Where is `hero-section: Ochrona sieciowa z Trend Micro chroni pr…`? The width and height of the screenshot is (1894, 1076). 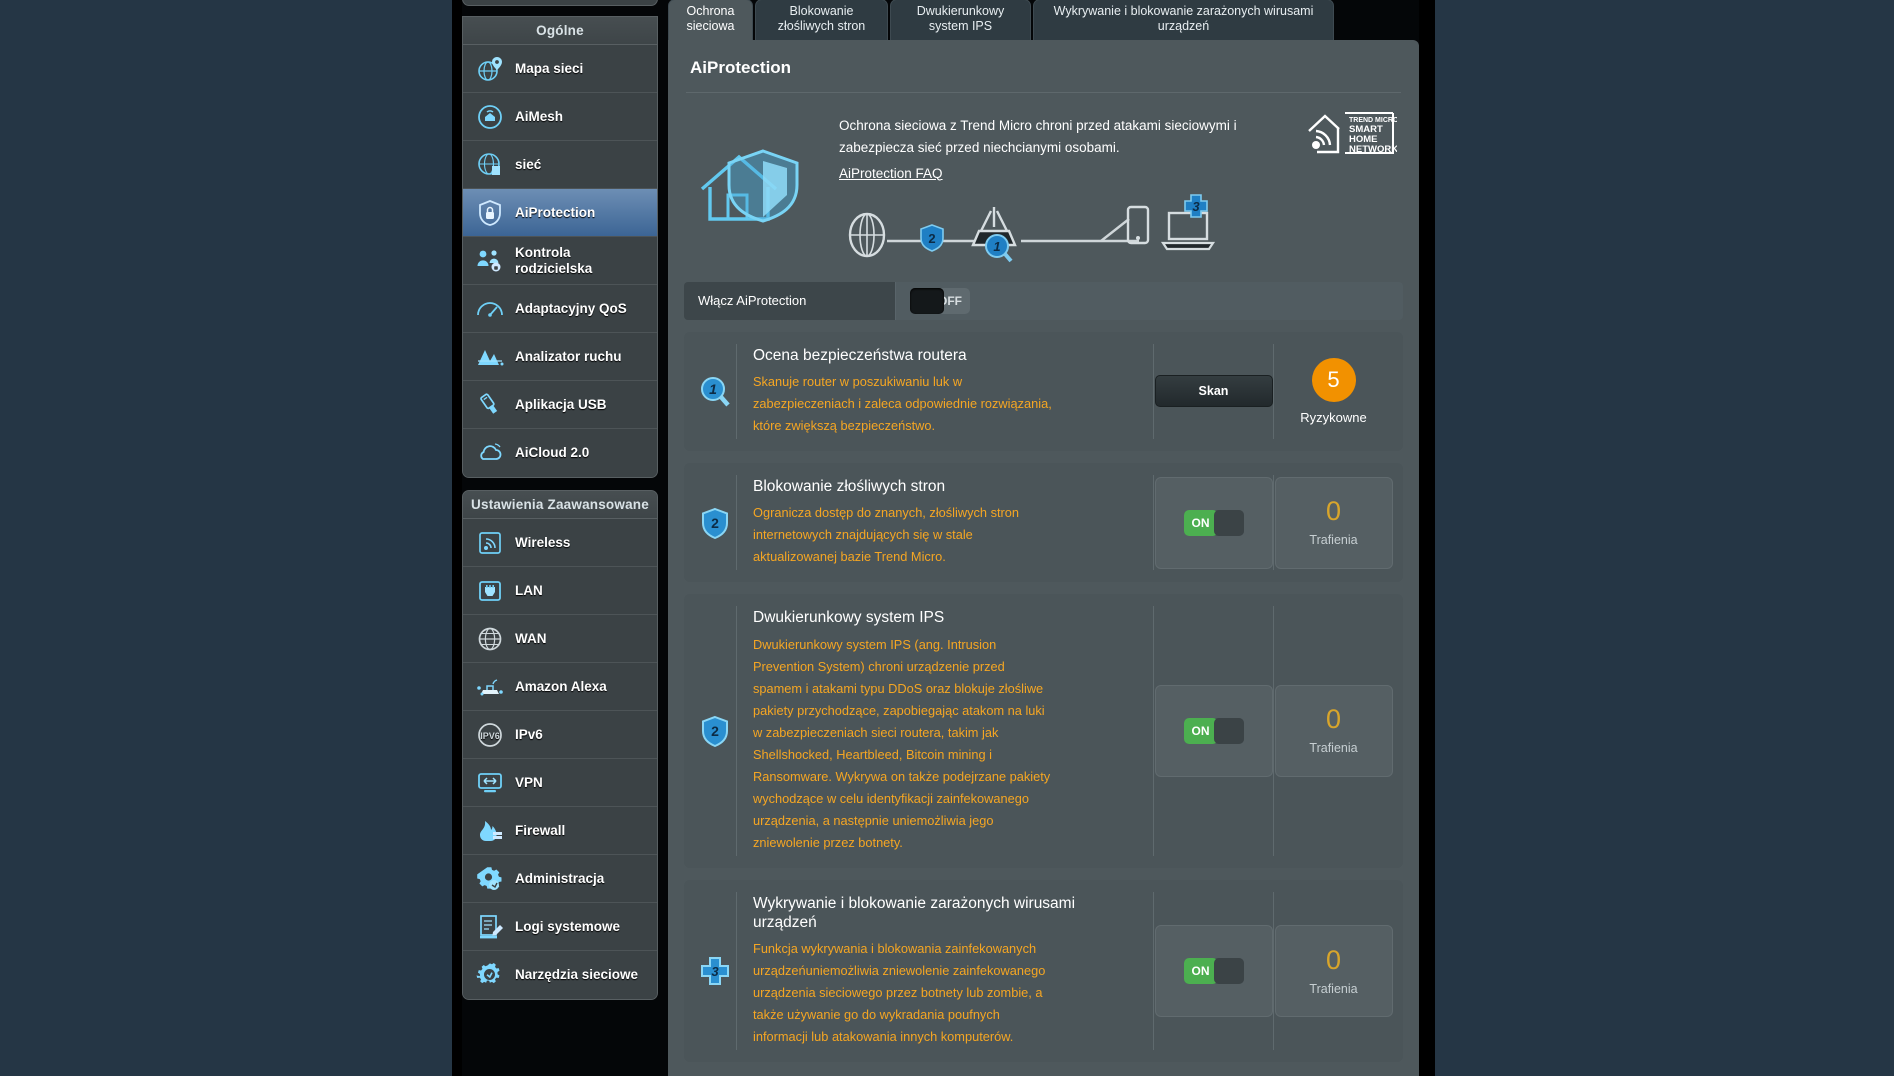 hero-section: Ochrona sieciowa z Trend Micro chroni pr… is located at coordinates (1043, 183).